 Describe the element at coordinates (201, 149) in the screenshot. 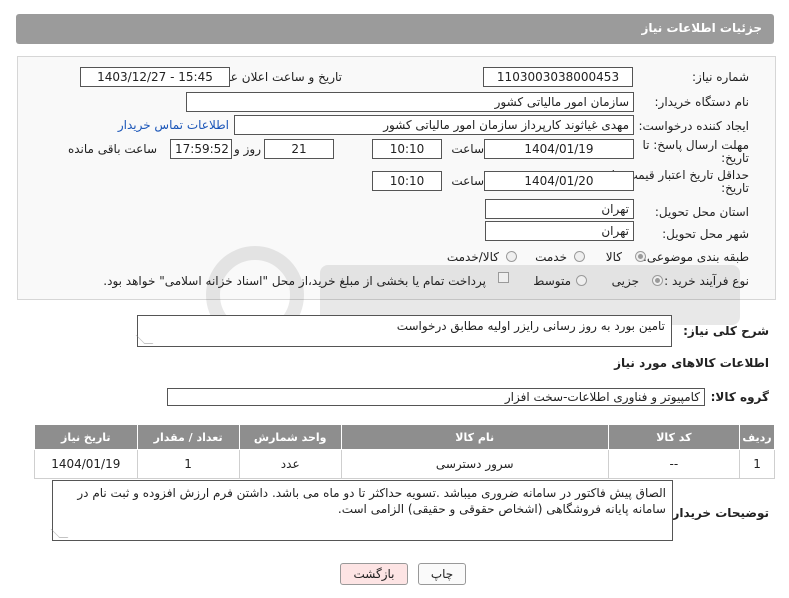

I see `remaining-time-field: 17:59:52` at that location.